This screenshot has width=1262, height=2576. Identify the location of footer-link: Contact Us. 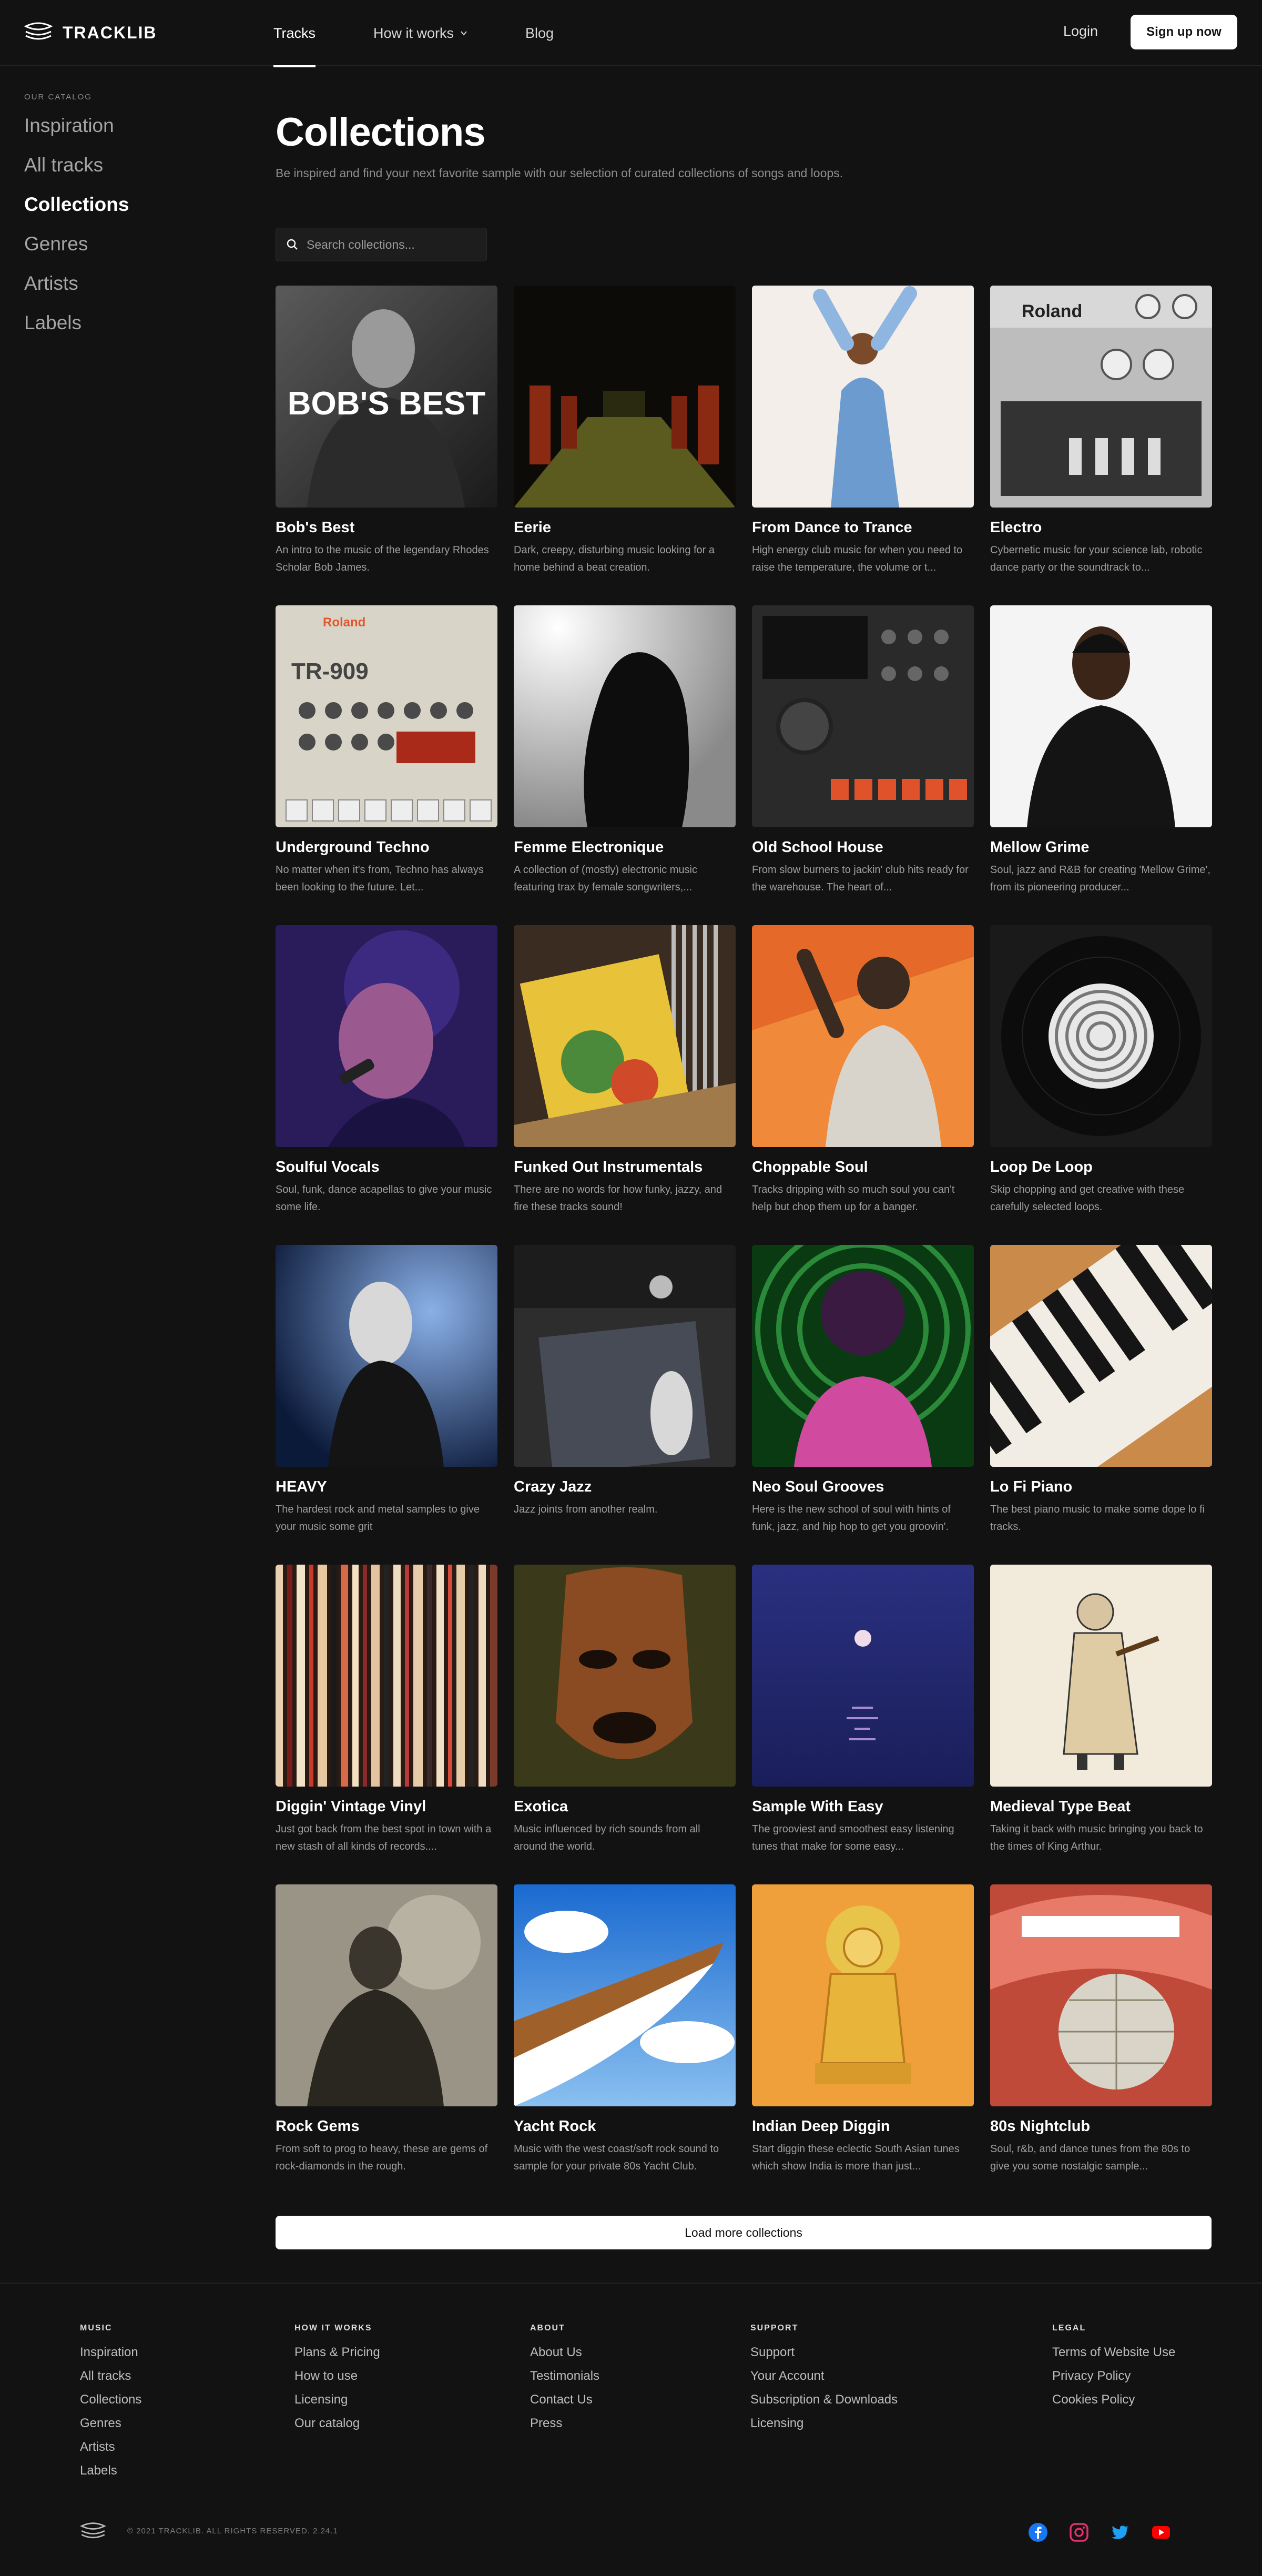
(564, 2404).